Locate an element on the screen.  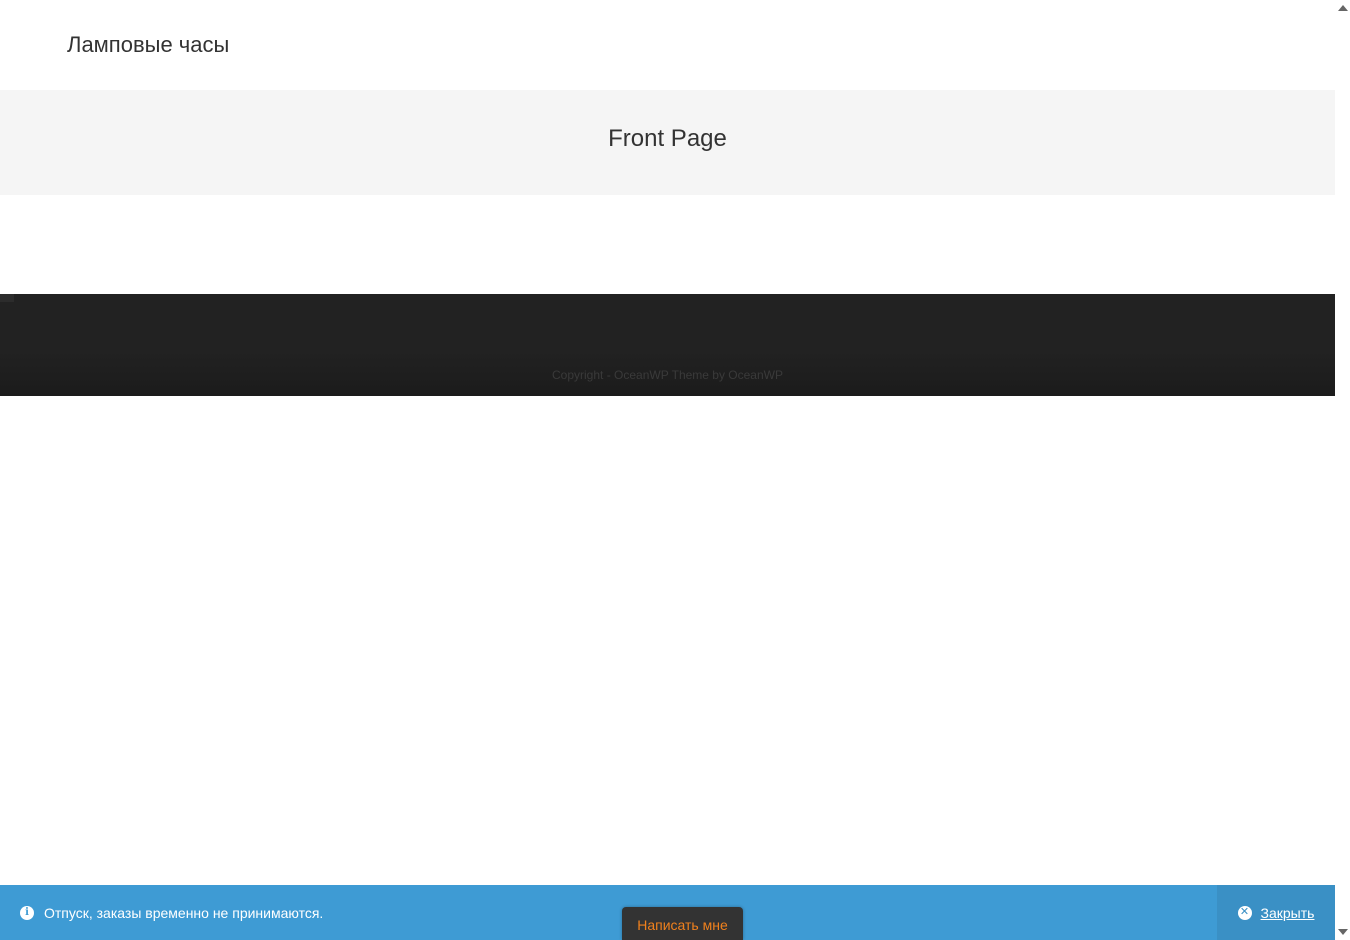
store-notice-text: Отпуск, заказы временно не принимаются. is located at coordinates (184, 912).